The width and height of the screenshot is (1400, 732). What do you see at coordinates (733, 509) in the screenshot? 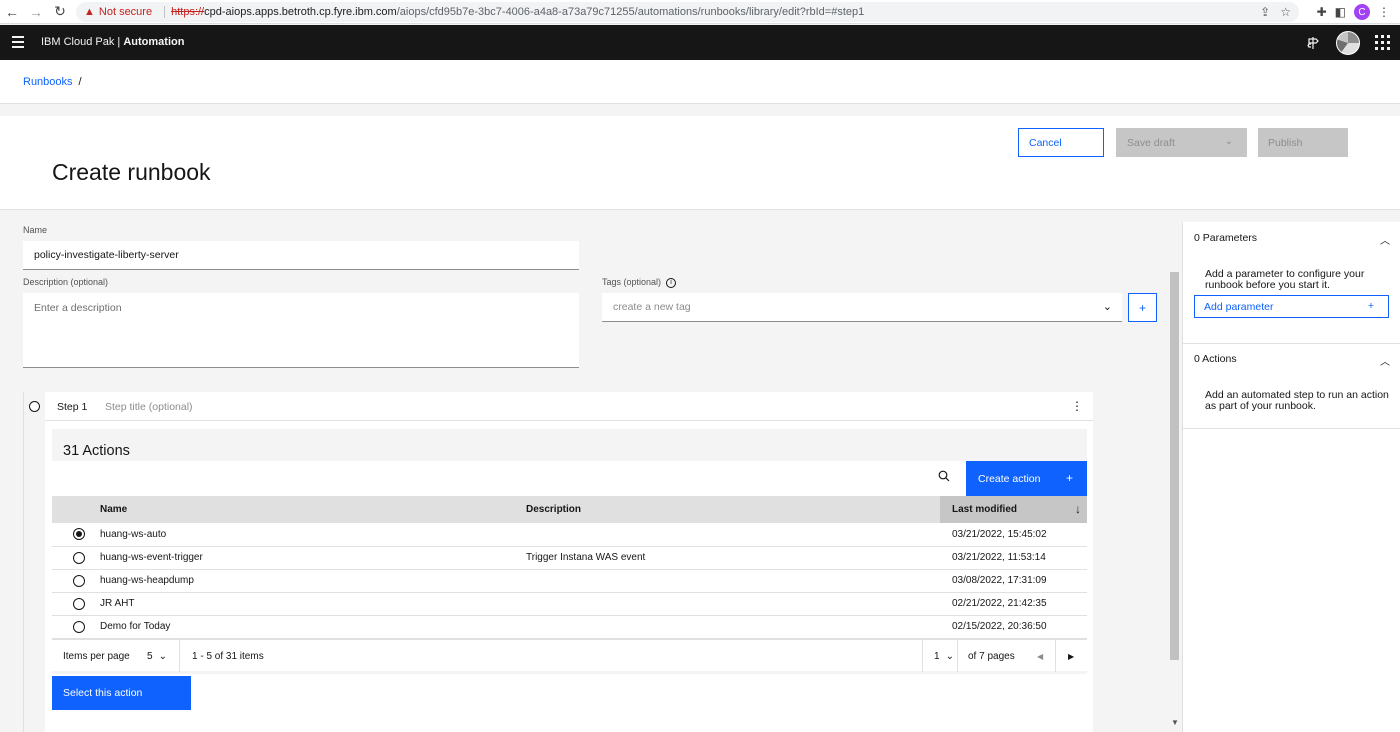
I see `column-header-description: Description` at bounding box center [733, 509].